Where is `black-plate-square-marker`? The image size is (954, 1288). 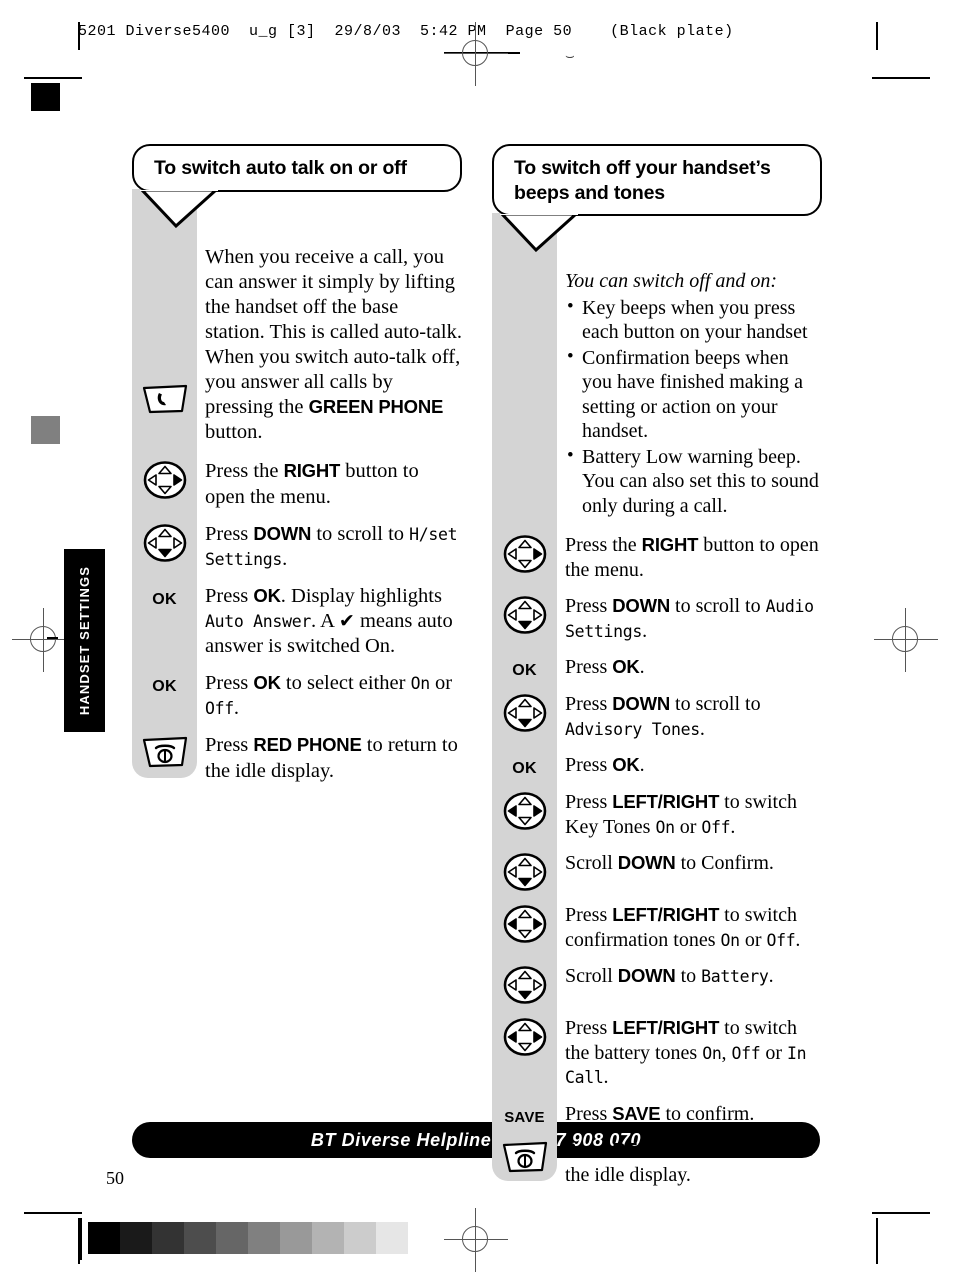
black-plate-square-marker is located at coordinates (45, 97).